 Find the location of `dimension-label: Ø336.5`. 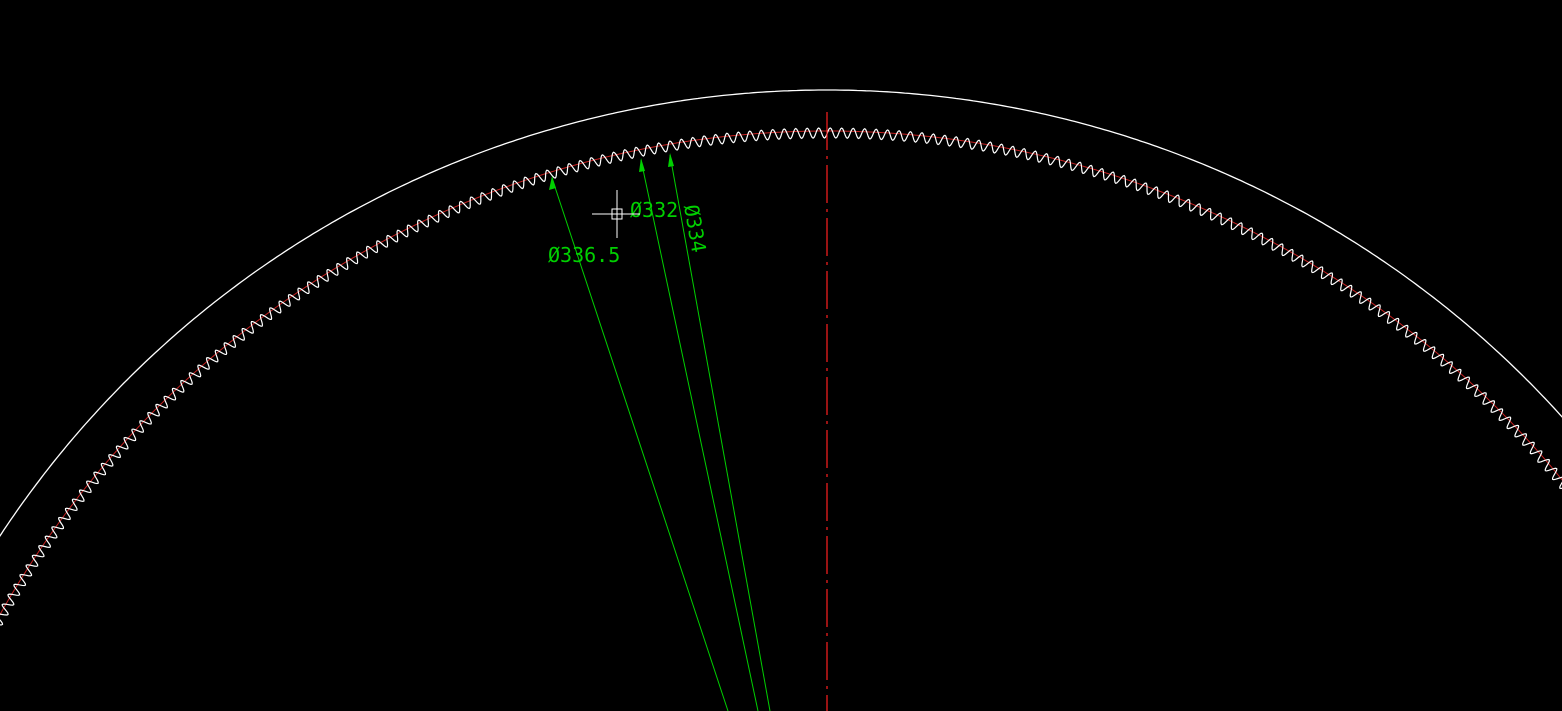

dimension-label: Ø336.5 is located at coordinates (584, 255).